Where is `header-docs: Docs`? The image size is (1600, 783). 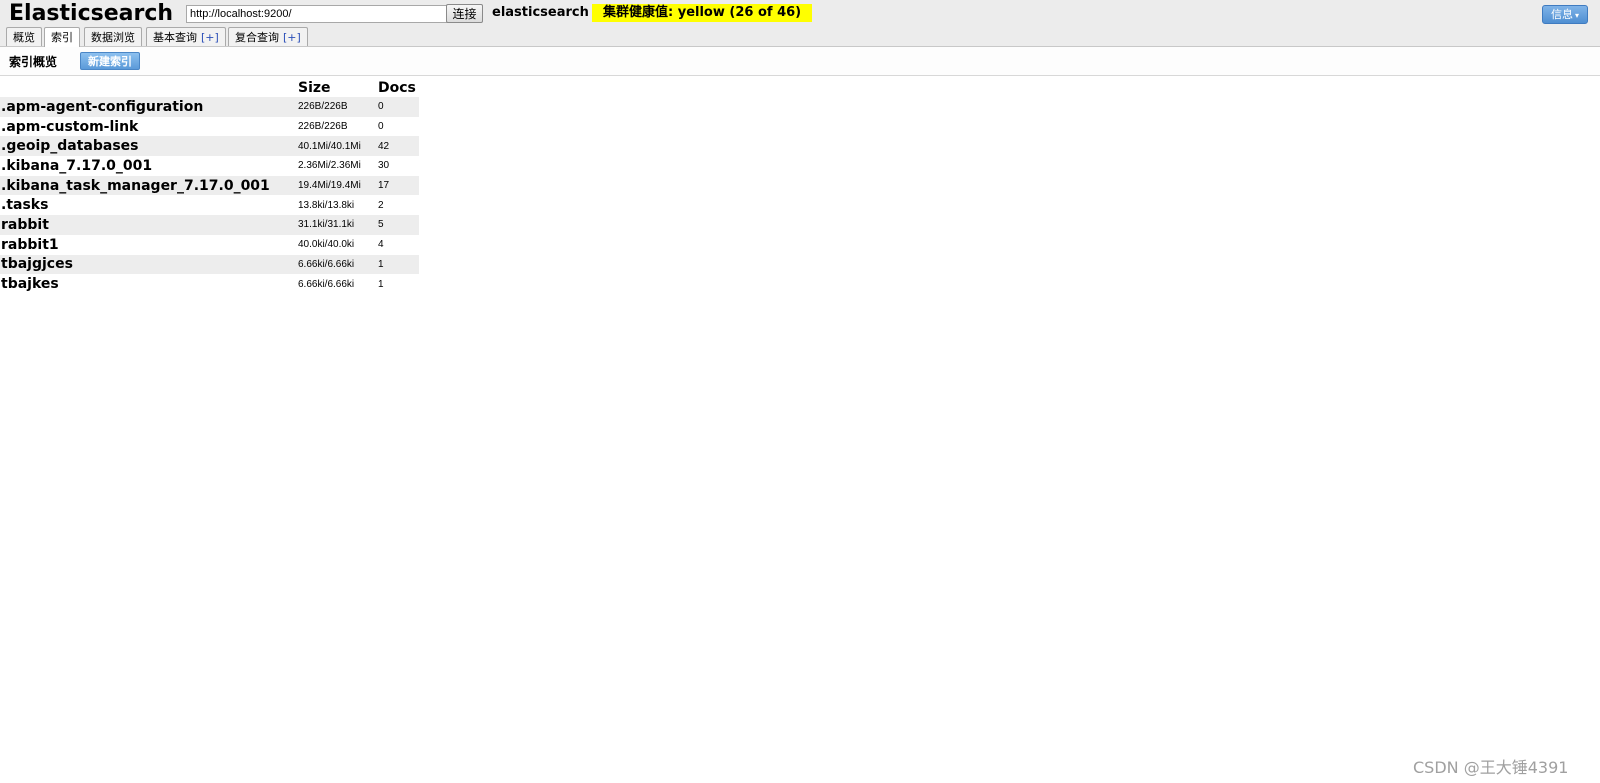
header-docs: Docs is located at coordinates (397, 87).